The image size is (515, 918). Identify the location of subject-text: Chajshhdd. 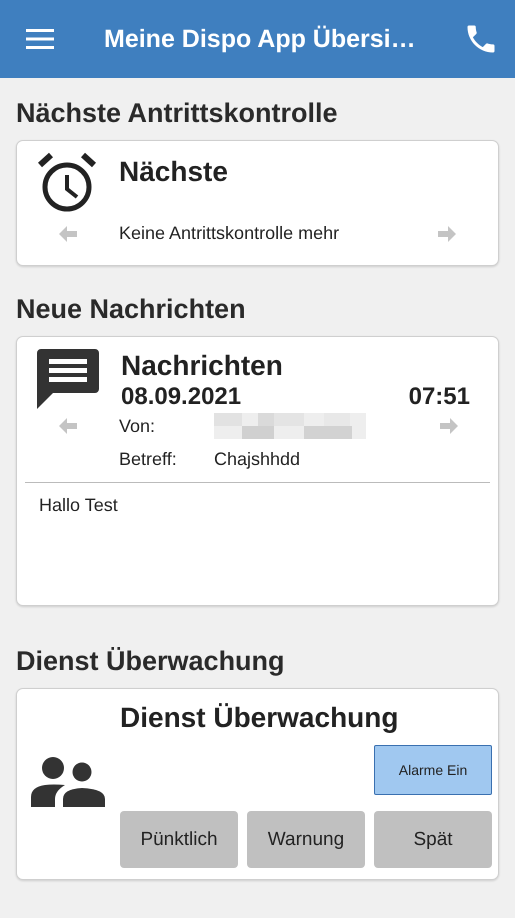
(257, 459).